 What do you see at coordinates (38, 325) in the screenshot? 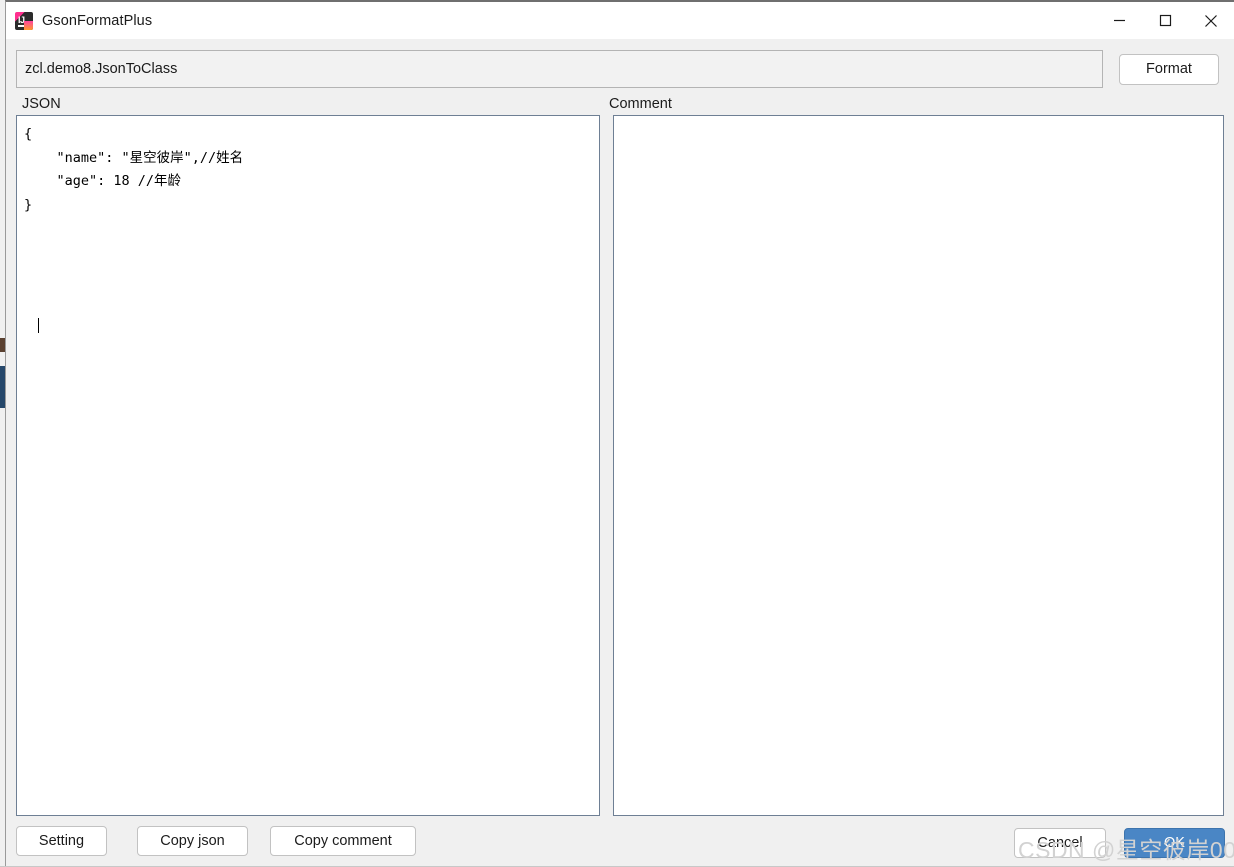
I see `text-caret` at bounding box center [38, 325].